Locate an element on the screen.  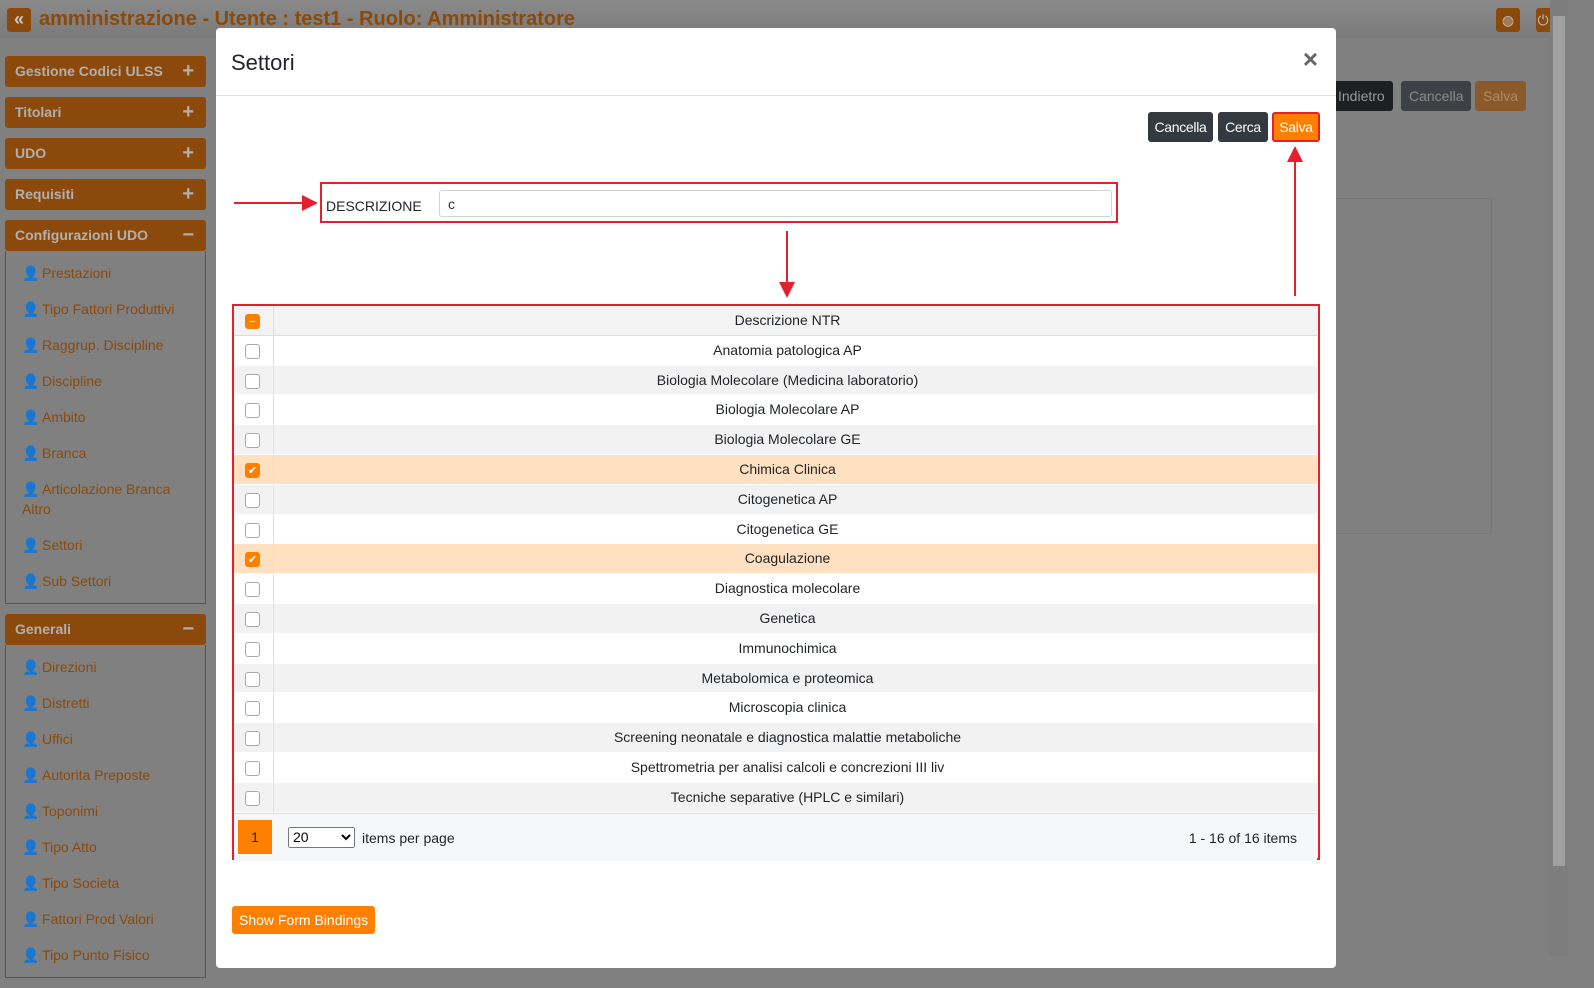
sidebar-item-label: Tipo Fattori Produttivi is located at coordinates (108, 309).